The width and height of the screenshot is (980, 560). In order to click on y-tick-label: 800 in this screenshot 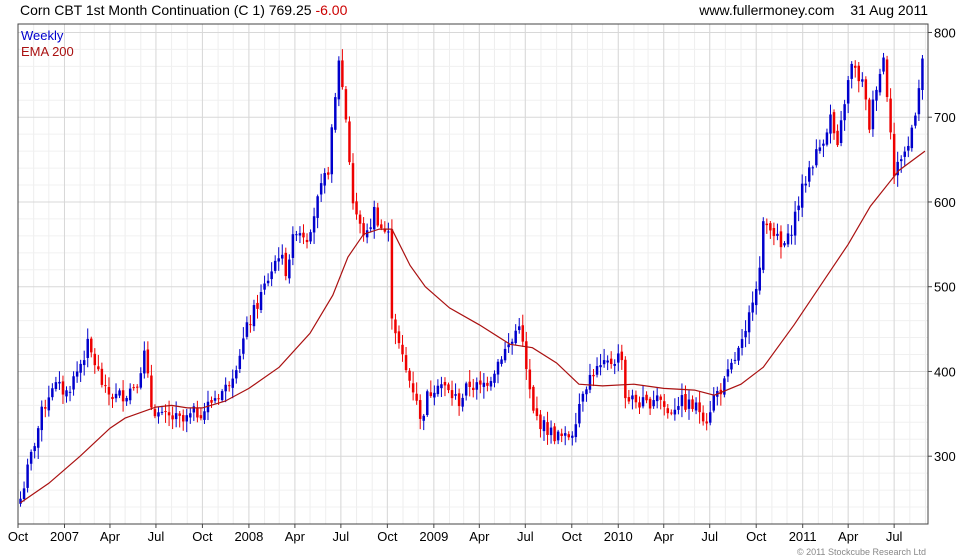, I will do `click(945, 32)`.